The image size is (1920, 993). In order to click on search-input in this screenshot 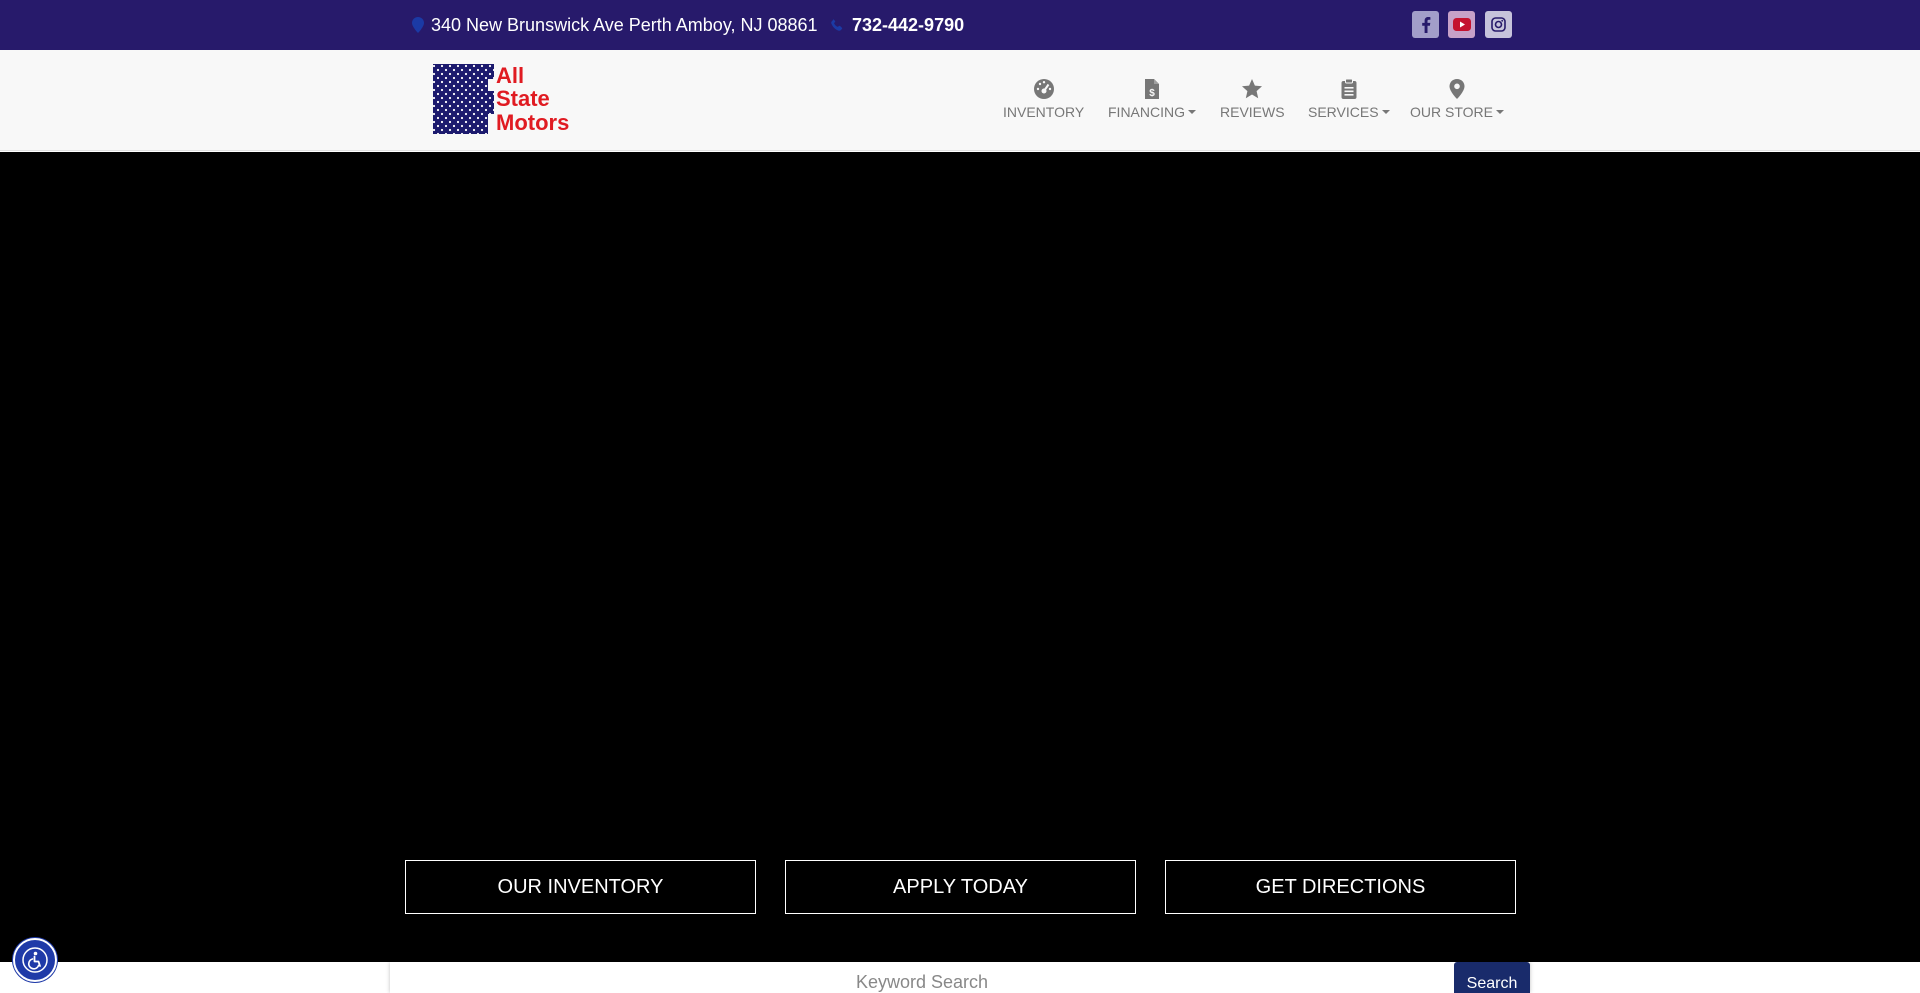, I will do `click(922, 977)`.